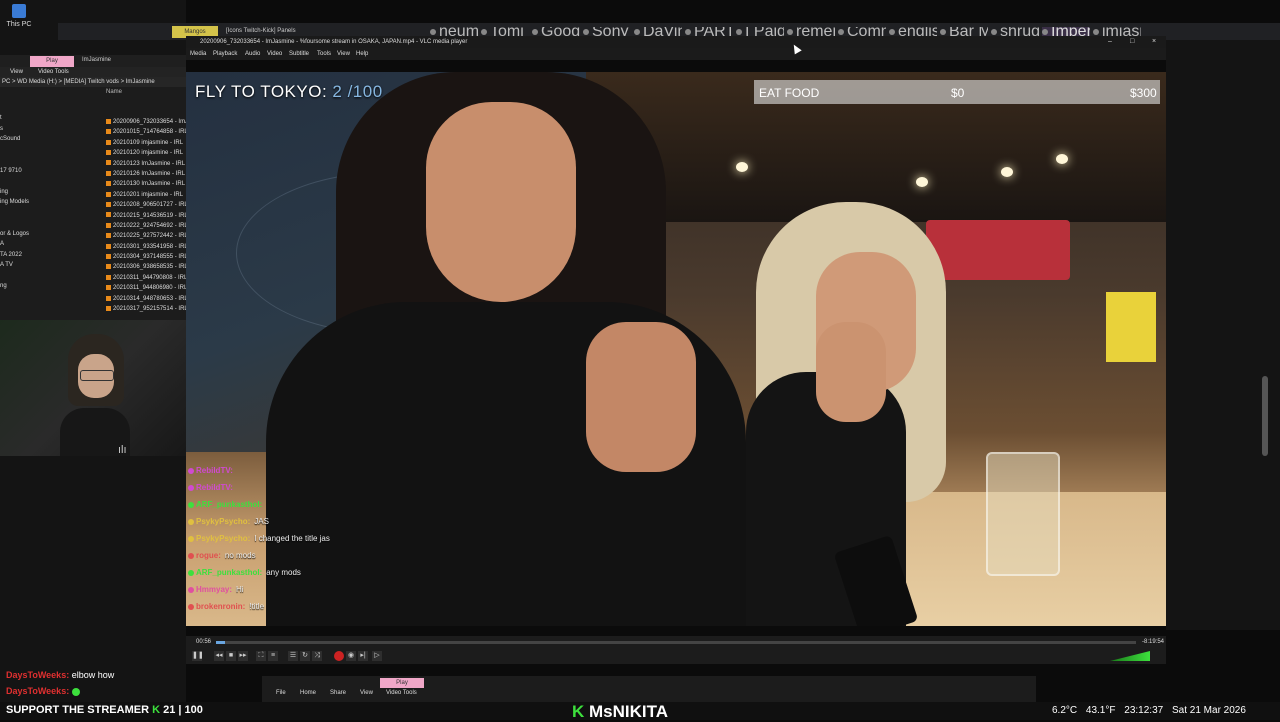 The width and height of the screenshot is (1280, 722). What do you see at coordinates (283, 572) in the screenshot?
I see `chat-text: any mods` at bounding box center [283, 572].